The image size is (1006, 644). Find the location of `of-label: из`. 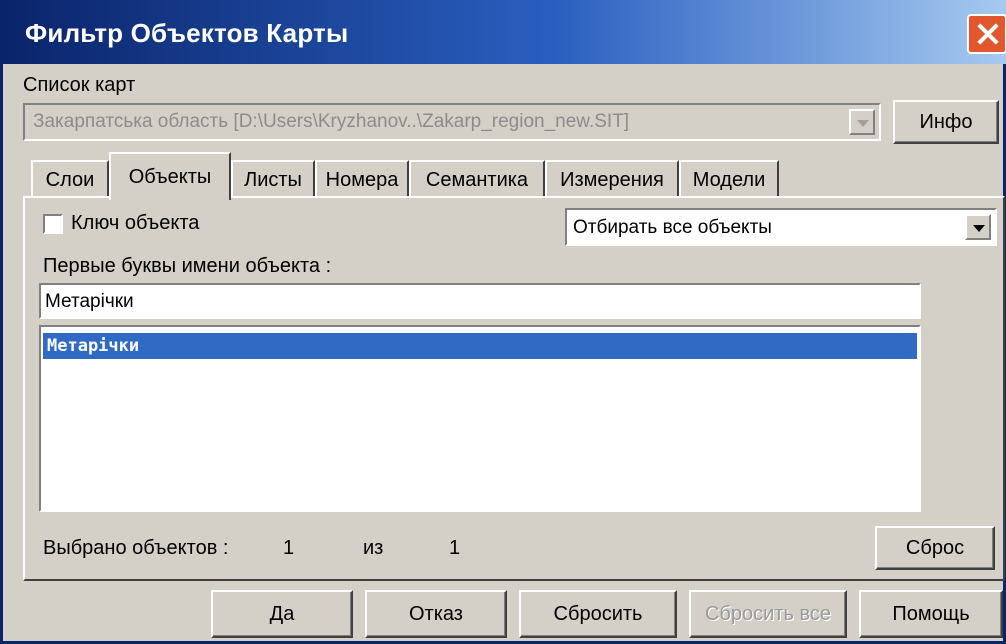

of-label: из is located at coordinates (373, 548).